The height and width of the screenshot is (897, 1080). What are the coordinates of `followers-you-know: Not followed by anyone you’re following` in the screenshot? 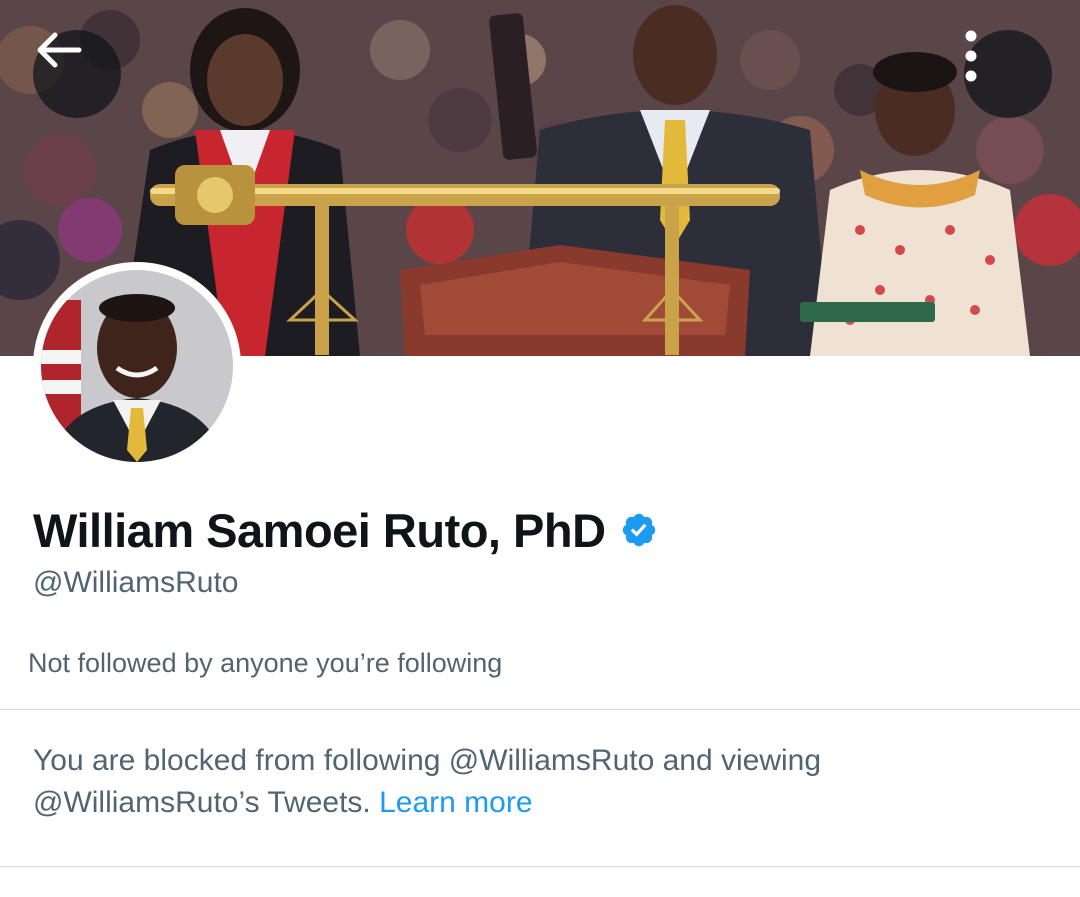 It's located at (265, 663).